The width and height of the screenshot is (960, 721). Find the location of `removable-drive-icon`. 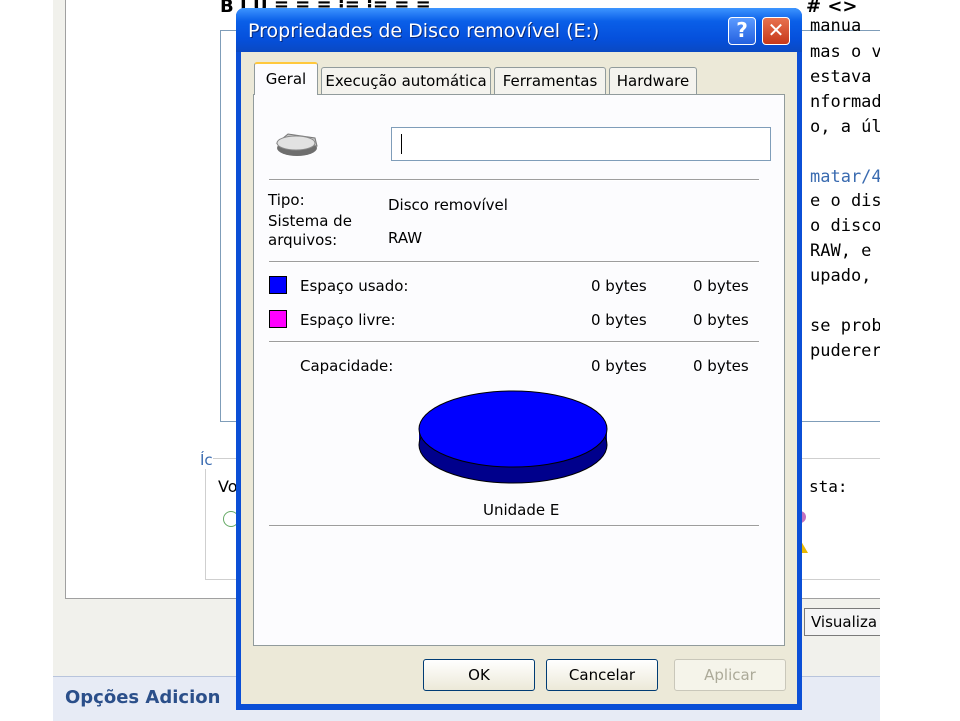

removable-drive-icon is located at coordinates (296, 144).